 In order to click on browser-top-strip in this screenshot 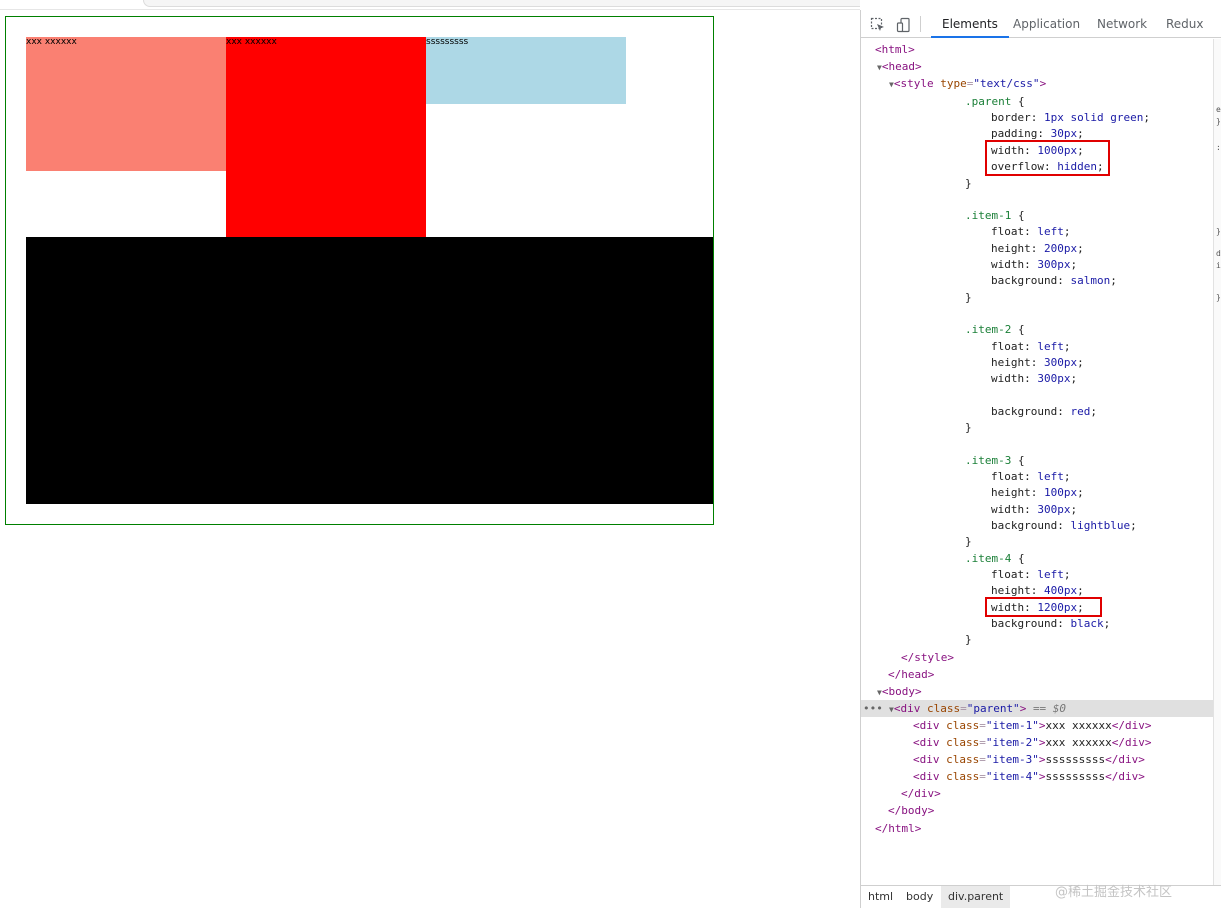, I will do `click(430, 5)`.